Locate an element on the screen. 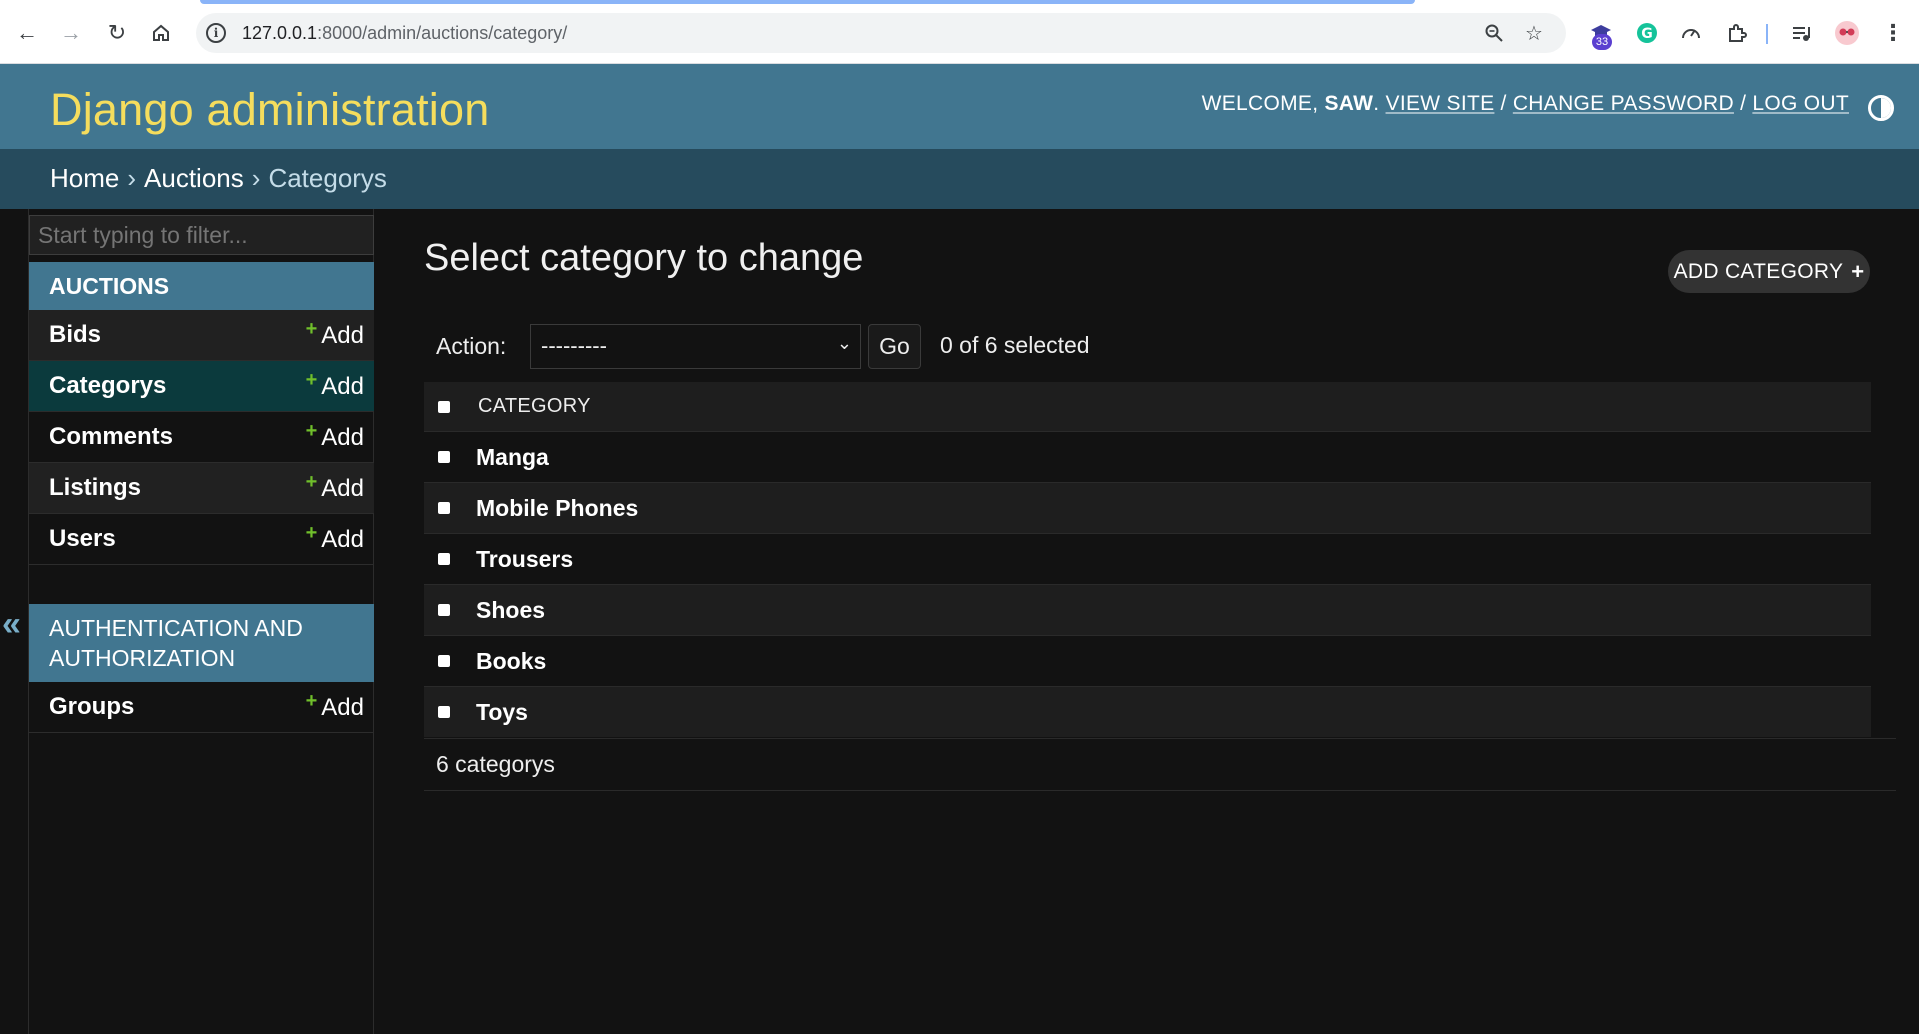 The width and height of the screenshot is (1919, 1034). app-caption-auth: AUTHENTICATION AND AUTHORIZATION is located at coordinates (201, 643).